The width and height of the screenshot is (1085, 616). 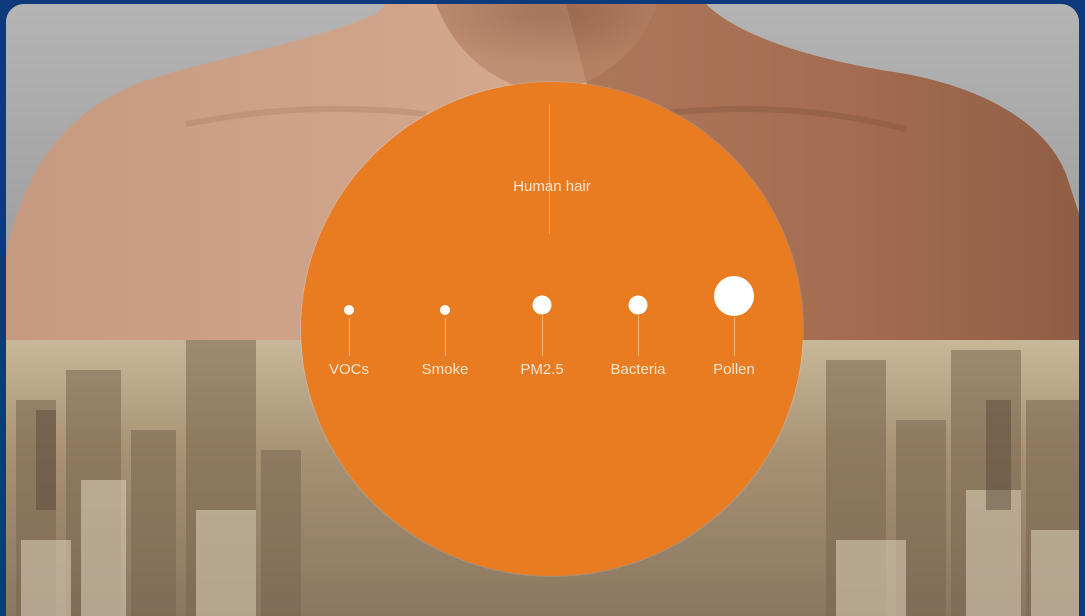 I want to click on bacteria-stem, so click(x=638, y=336).